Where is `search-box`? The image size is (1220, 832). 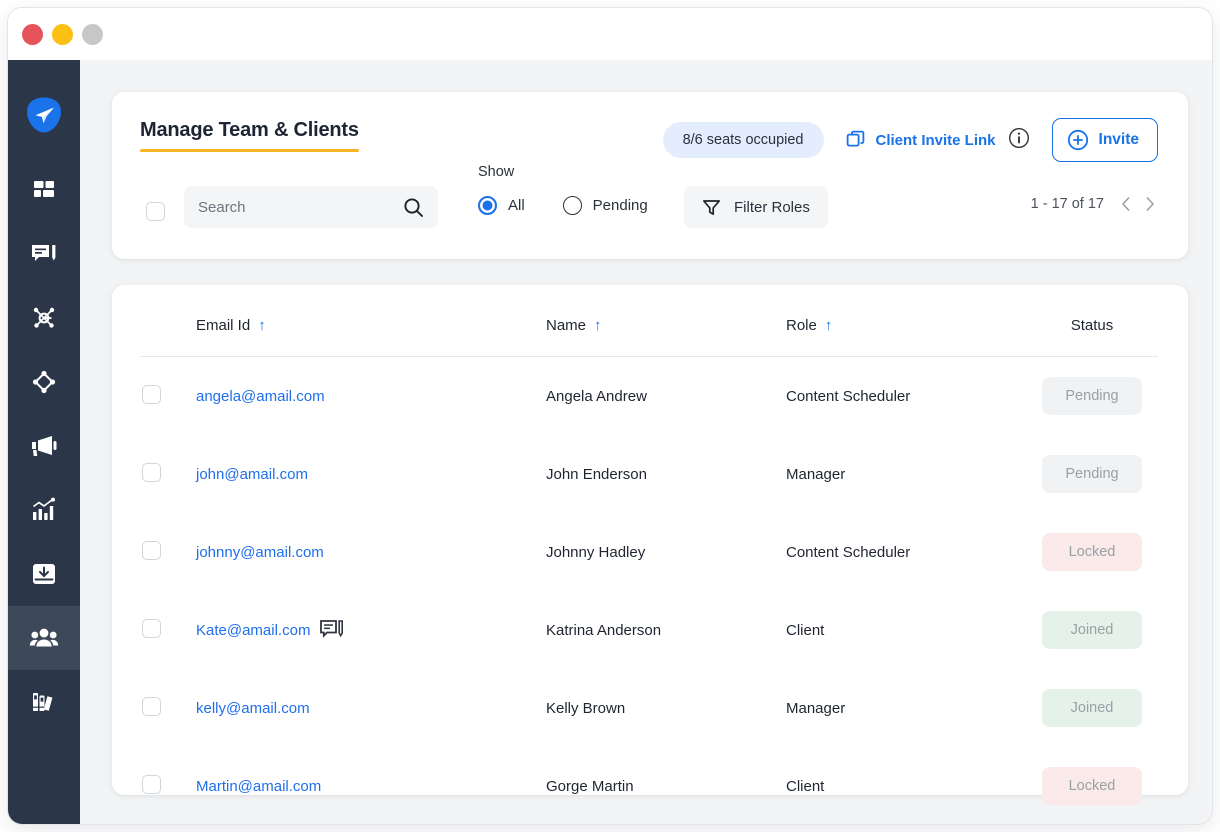 search-box is located at coordinates (311, 207).